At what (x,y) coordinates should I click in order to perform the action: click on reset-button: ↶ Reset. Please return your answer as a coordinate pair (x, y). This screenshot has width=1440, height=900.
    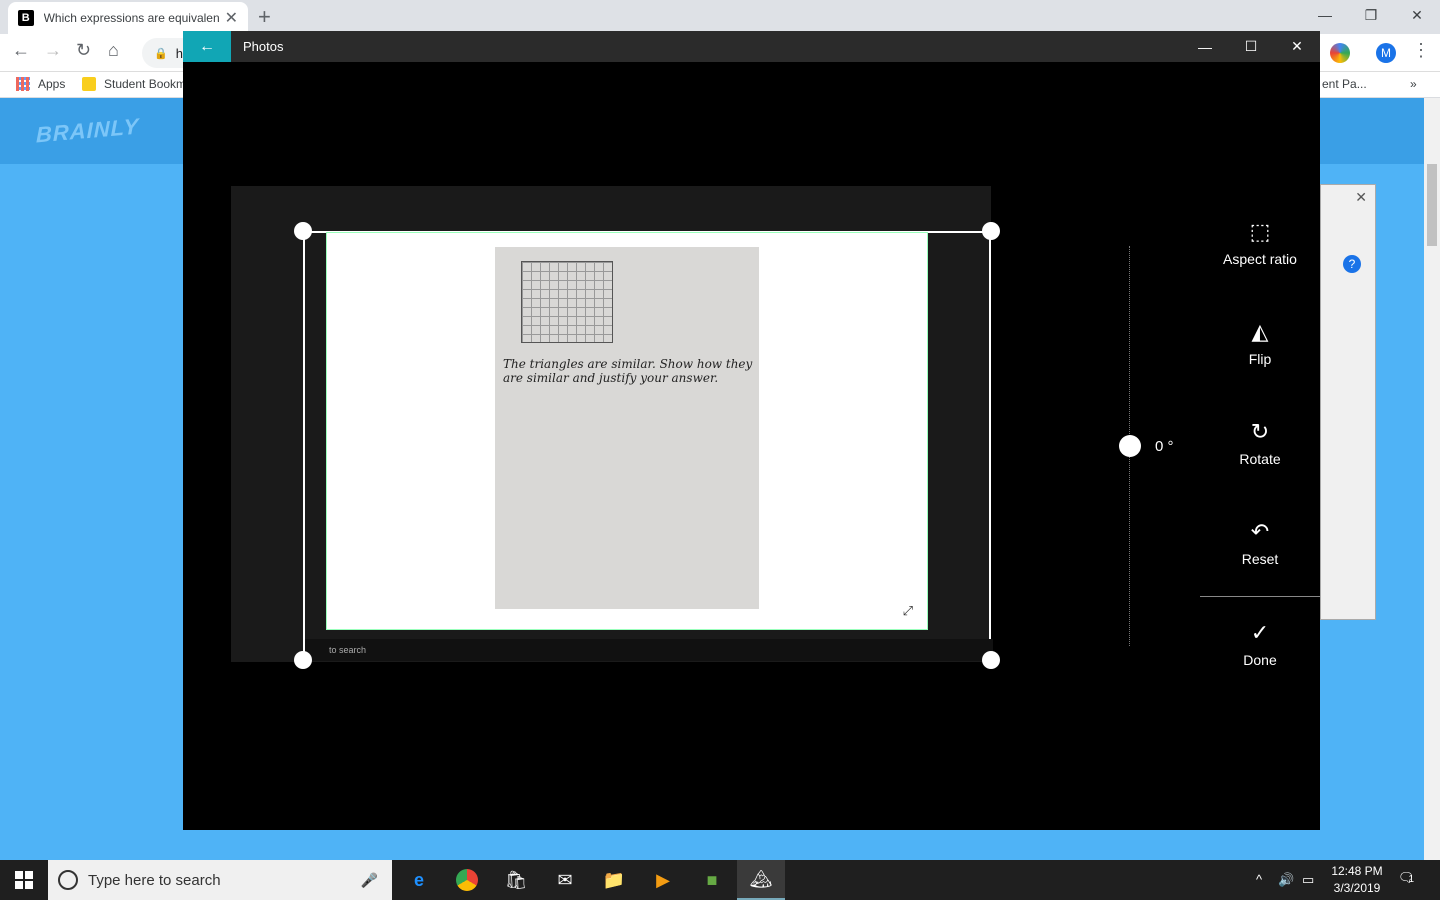
    Looking at the image, I should click on (1260, 543).